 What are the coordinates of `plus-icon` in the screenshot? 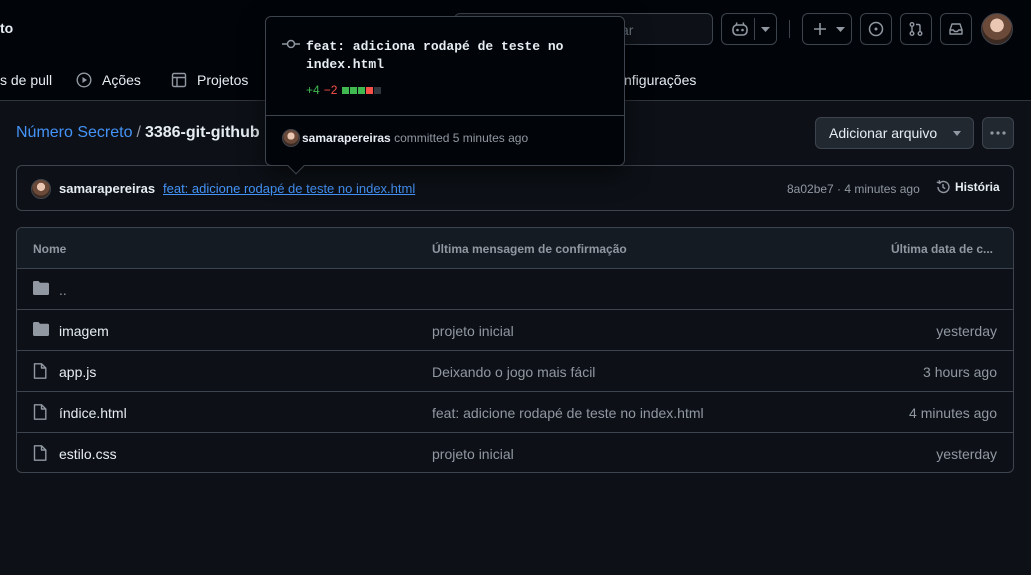 It's located at (820, 29).